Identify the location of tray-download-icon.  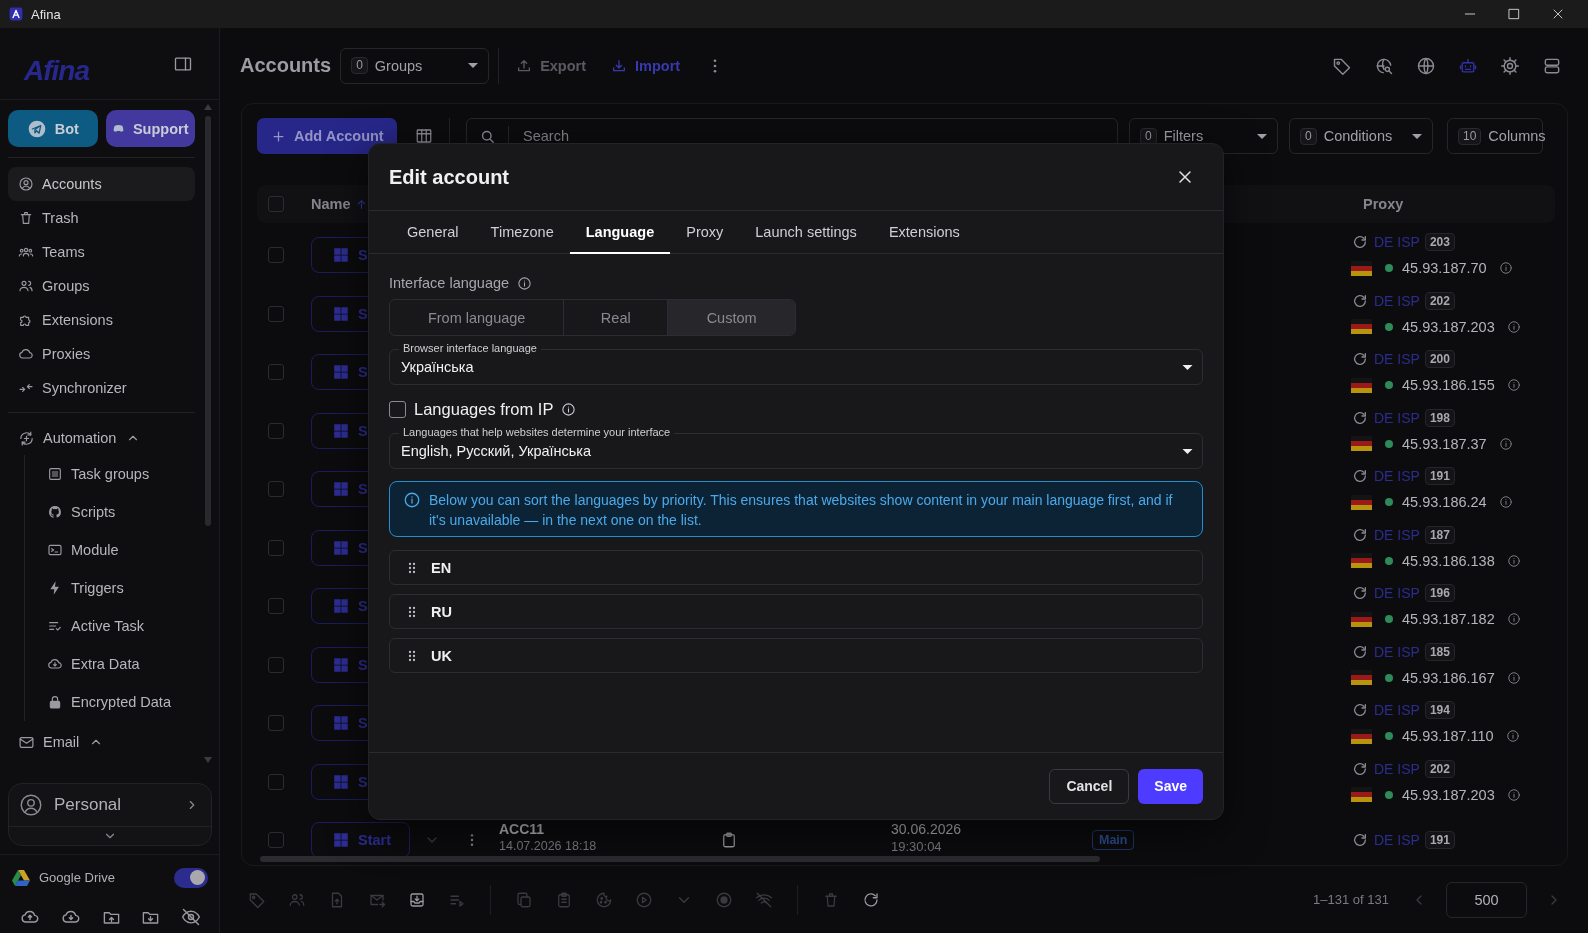
(417, 899).